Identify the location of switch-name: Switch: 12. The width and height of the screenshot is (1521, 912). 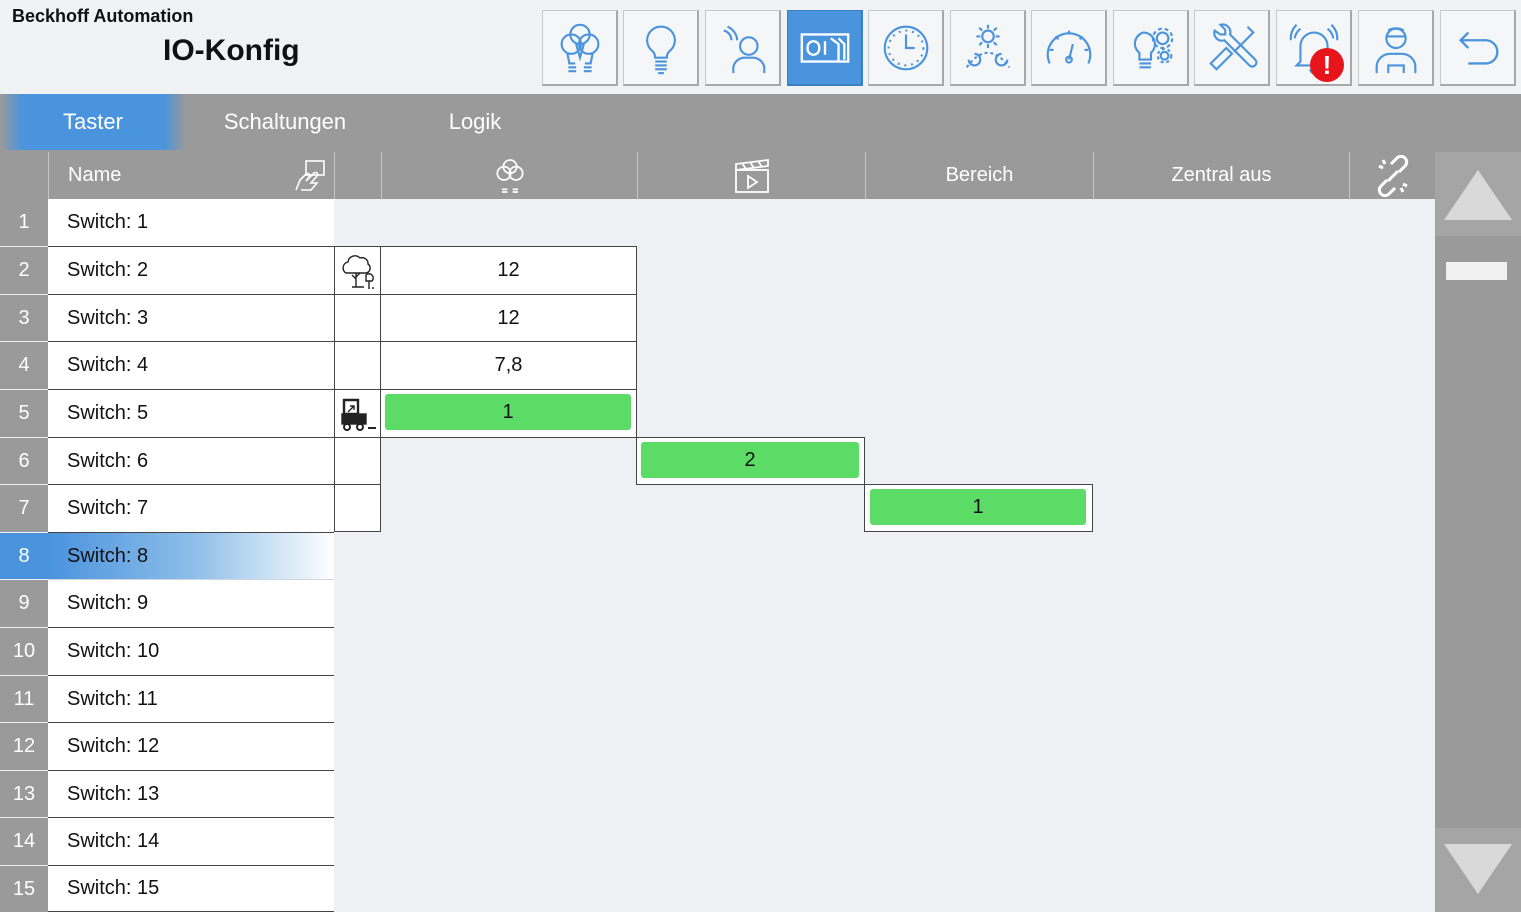
(191, 747).